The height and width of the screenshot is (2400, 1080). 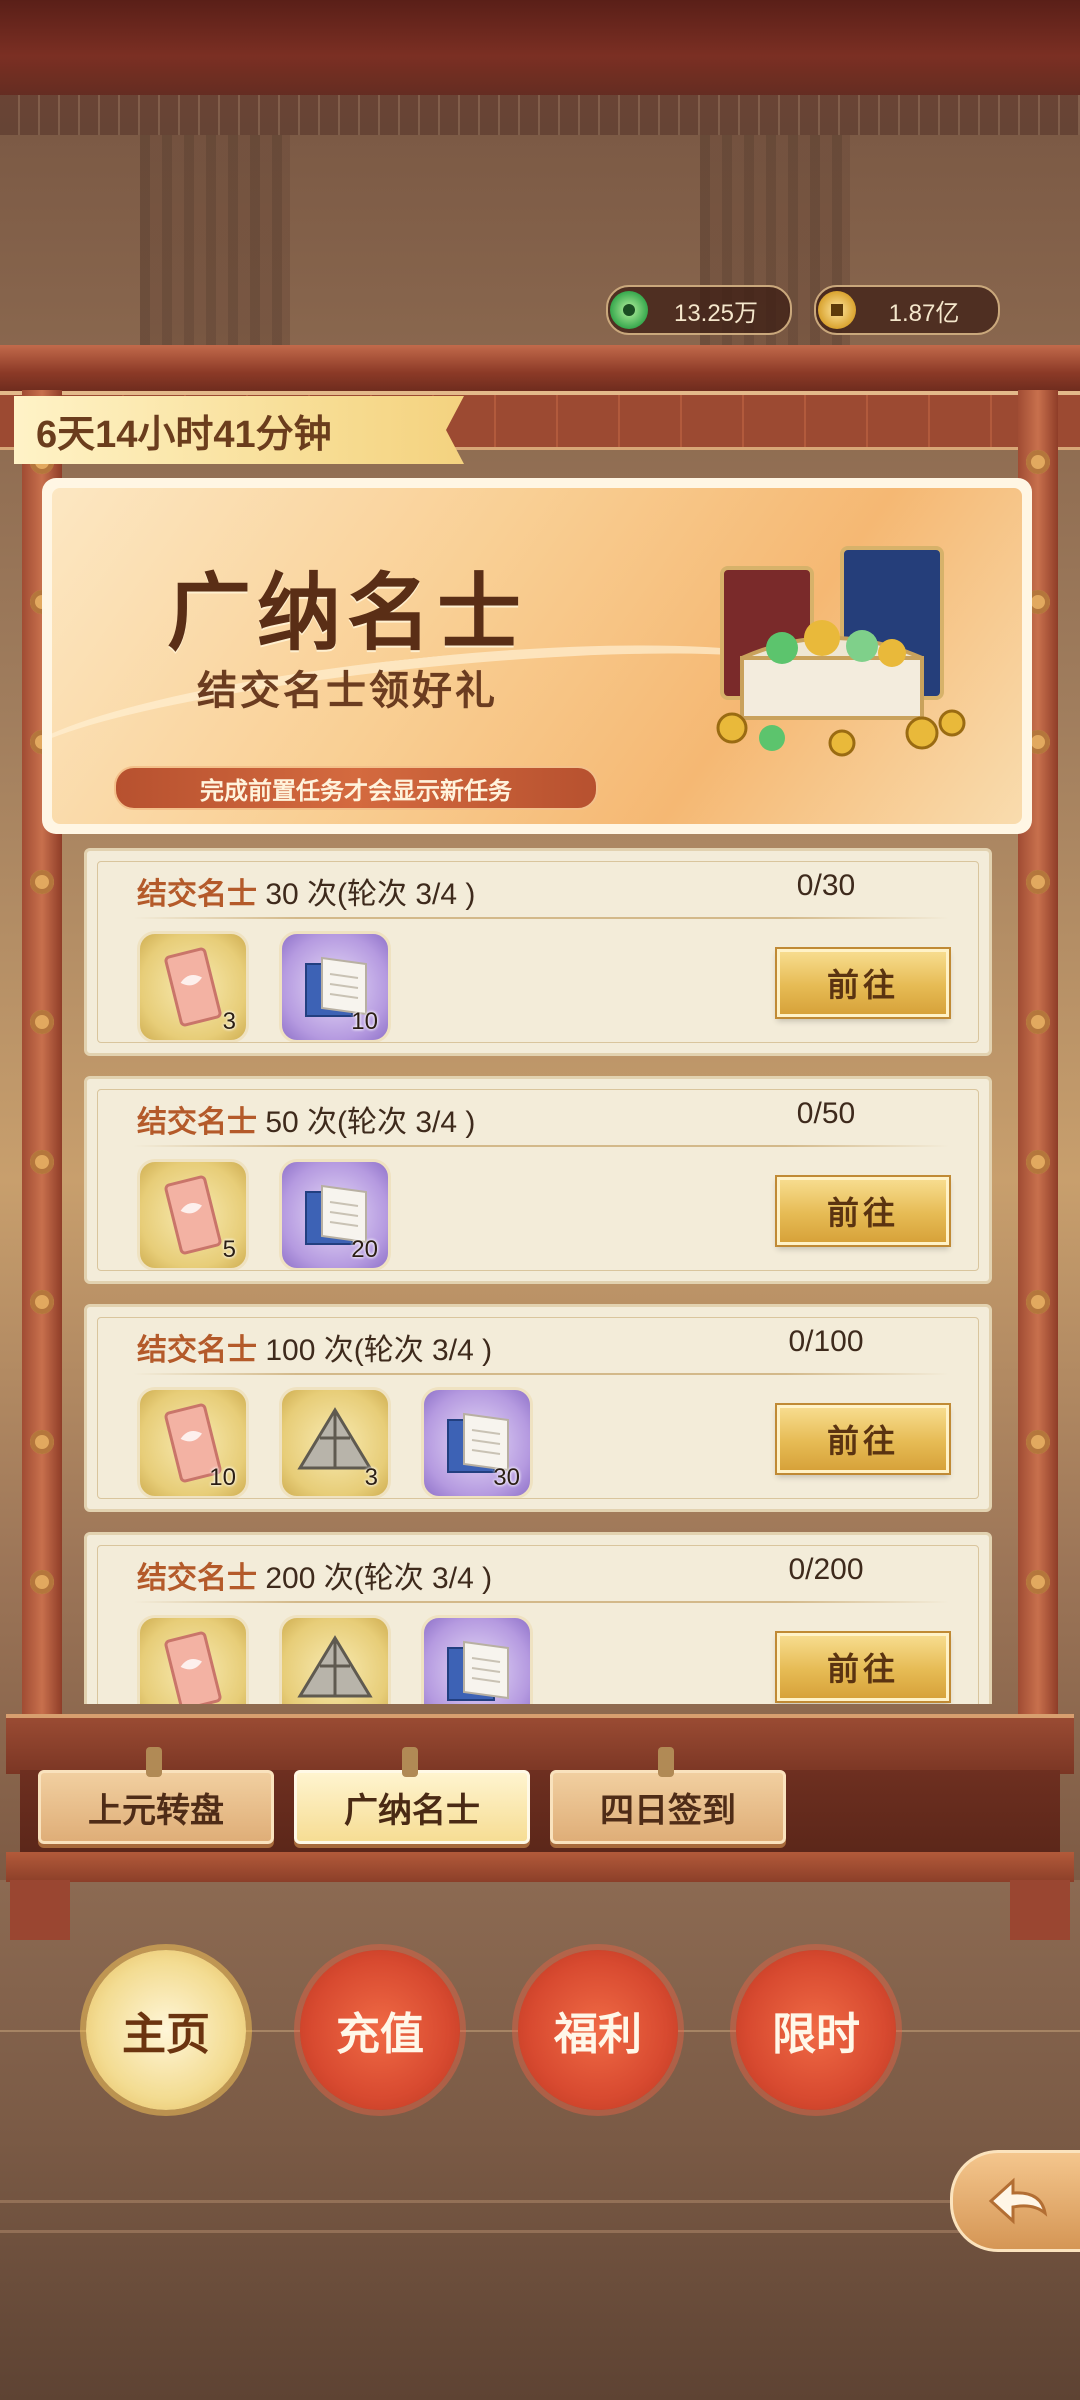 What do you see at coordinates (347, 690) in the screenshot?
I see `banner-subtitle: 结交名士领好礼` at bounding box center [347, 690].